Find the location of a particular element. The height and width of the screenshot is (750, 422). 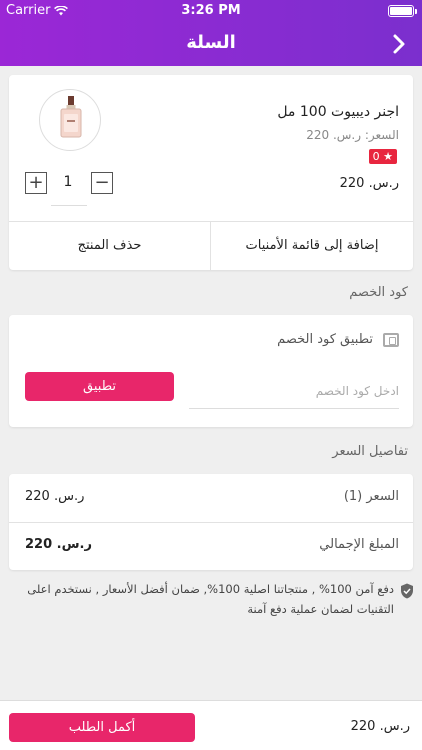

price-row-label: السعر (1) is located at coordinates (371, 496).